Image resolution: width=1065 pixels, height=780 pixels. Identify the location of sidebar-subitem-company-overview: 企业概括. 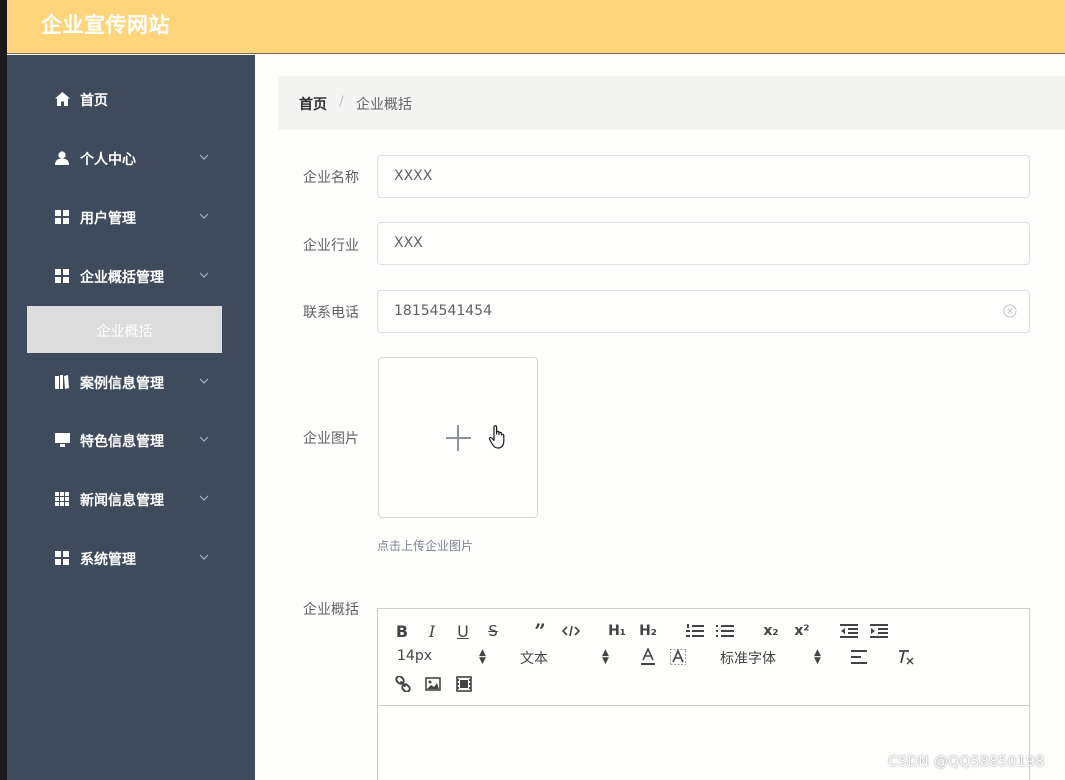
(124, 329).